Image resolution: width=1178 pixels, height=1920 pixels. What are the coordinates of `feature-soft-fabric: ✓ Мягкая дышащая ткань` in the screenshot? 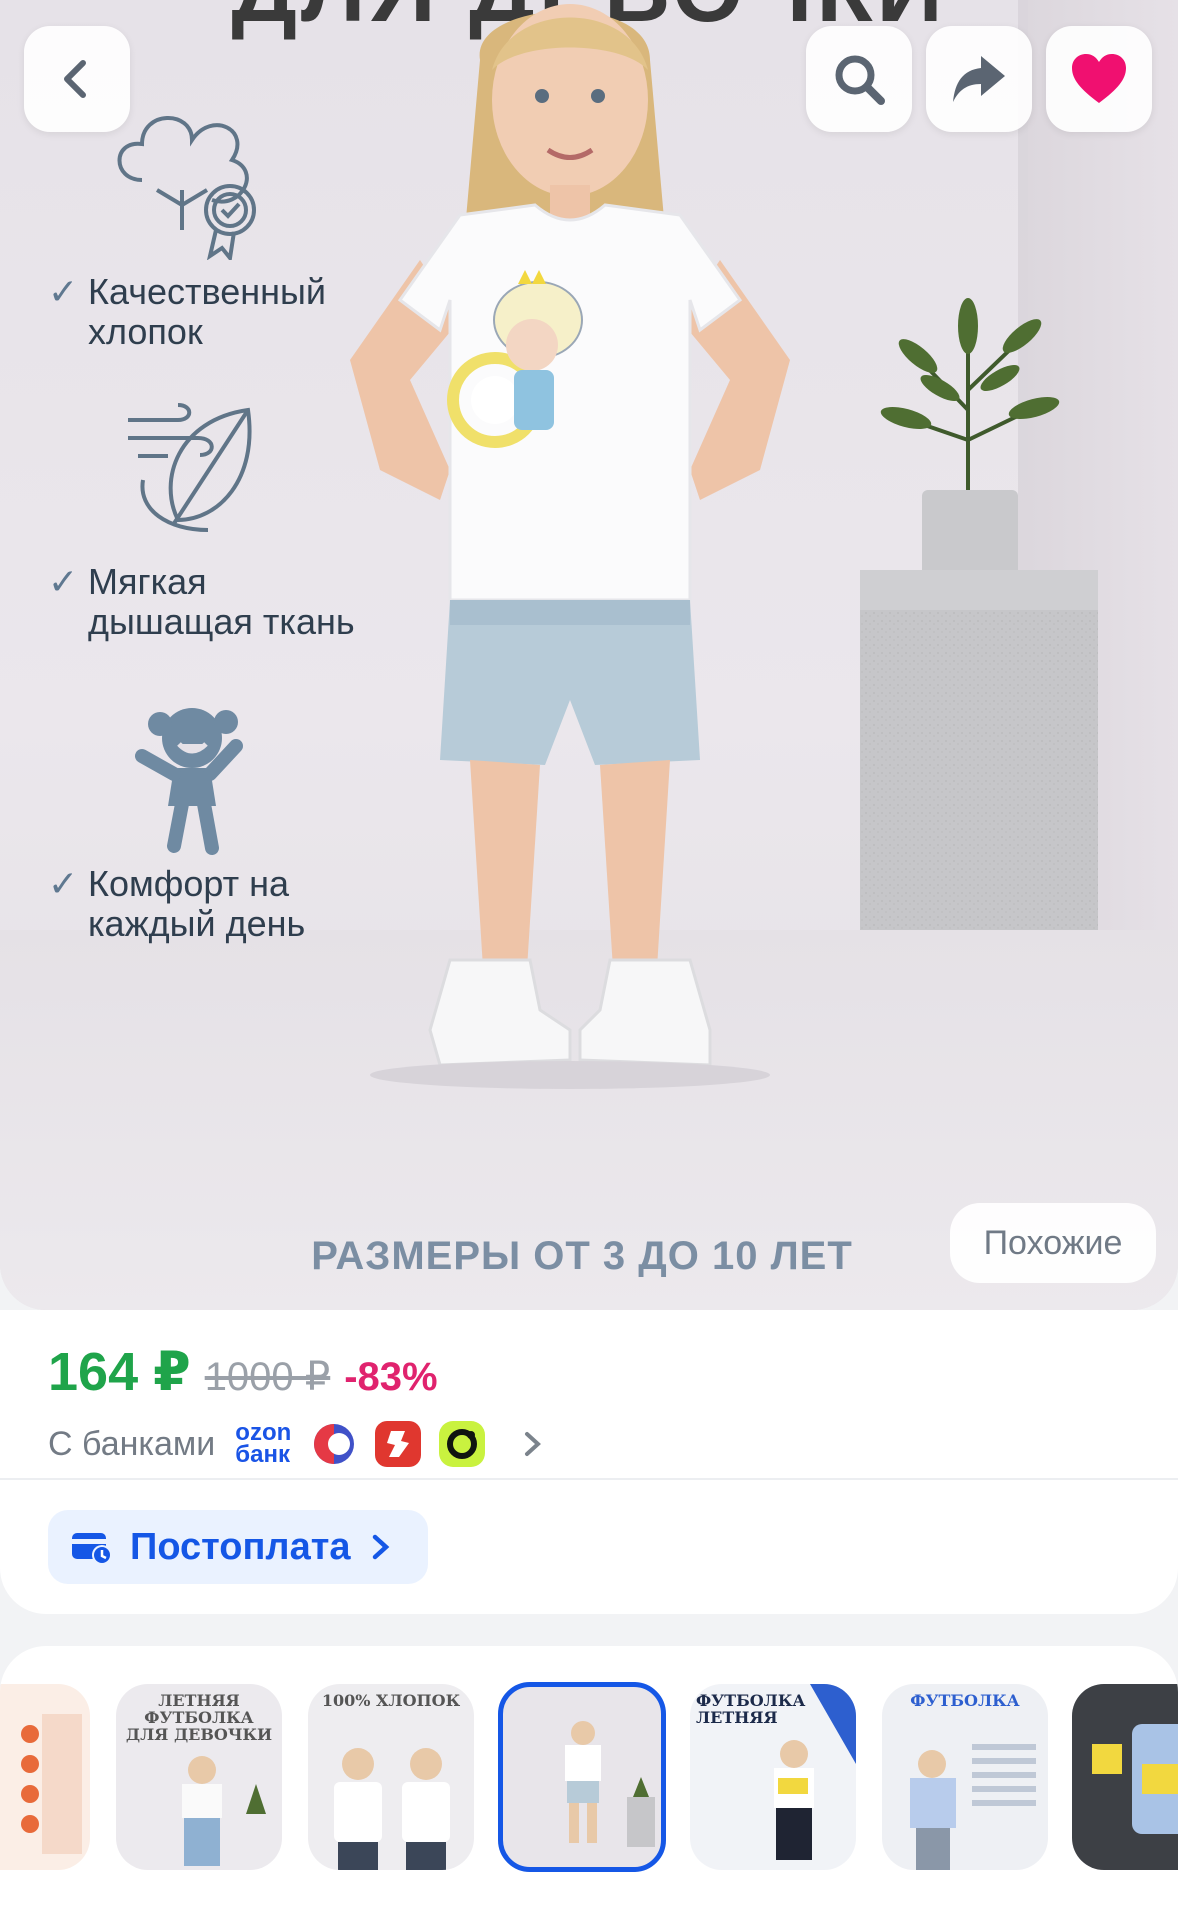 It's located at (201, 602).